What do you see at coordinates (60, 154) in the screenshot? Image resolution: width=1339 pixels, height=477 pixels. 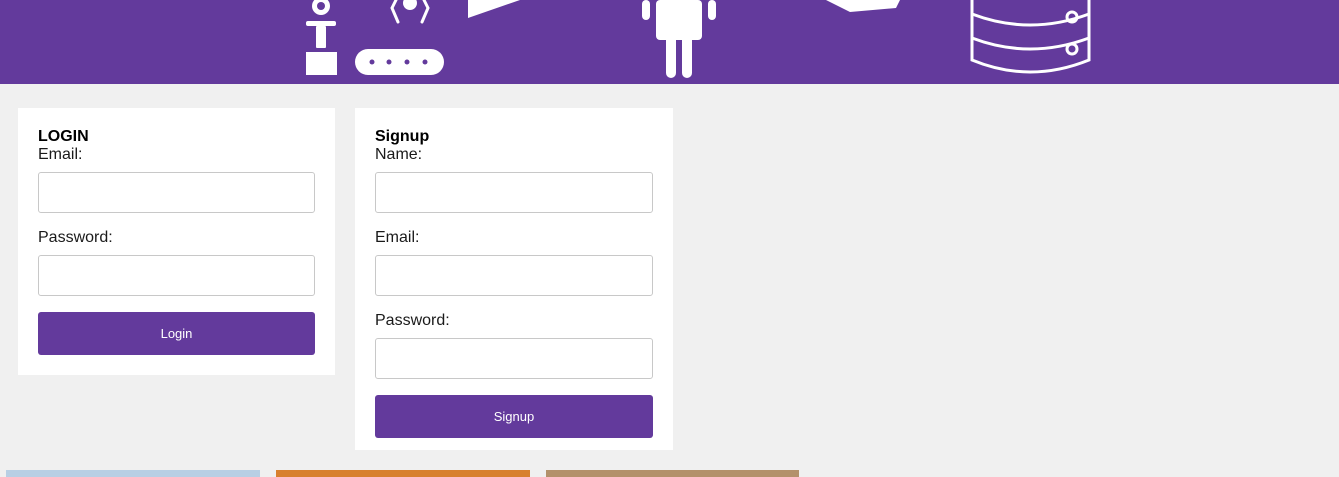 I see `login-email-label: Email:` at bounding box center [60, 154].